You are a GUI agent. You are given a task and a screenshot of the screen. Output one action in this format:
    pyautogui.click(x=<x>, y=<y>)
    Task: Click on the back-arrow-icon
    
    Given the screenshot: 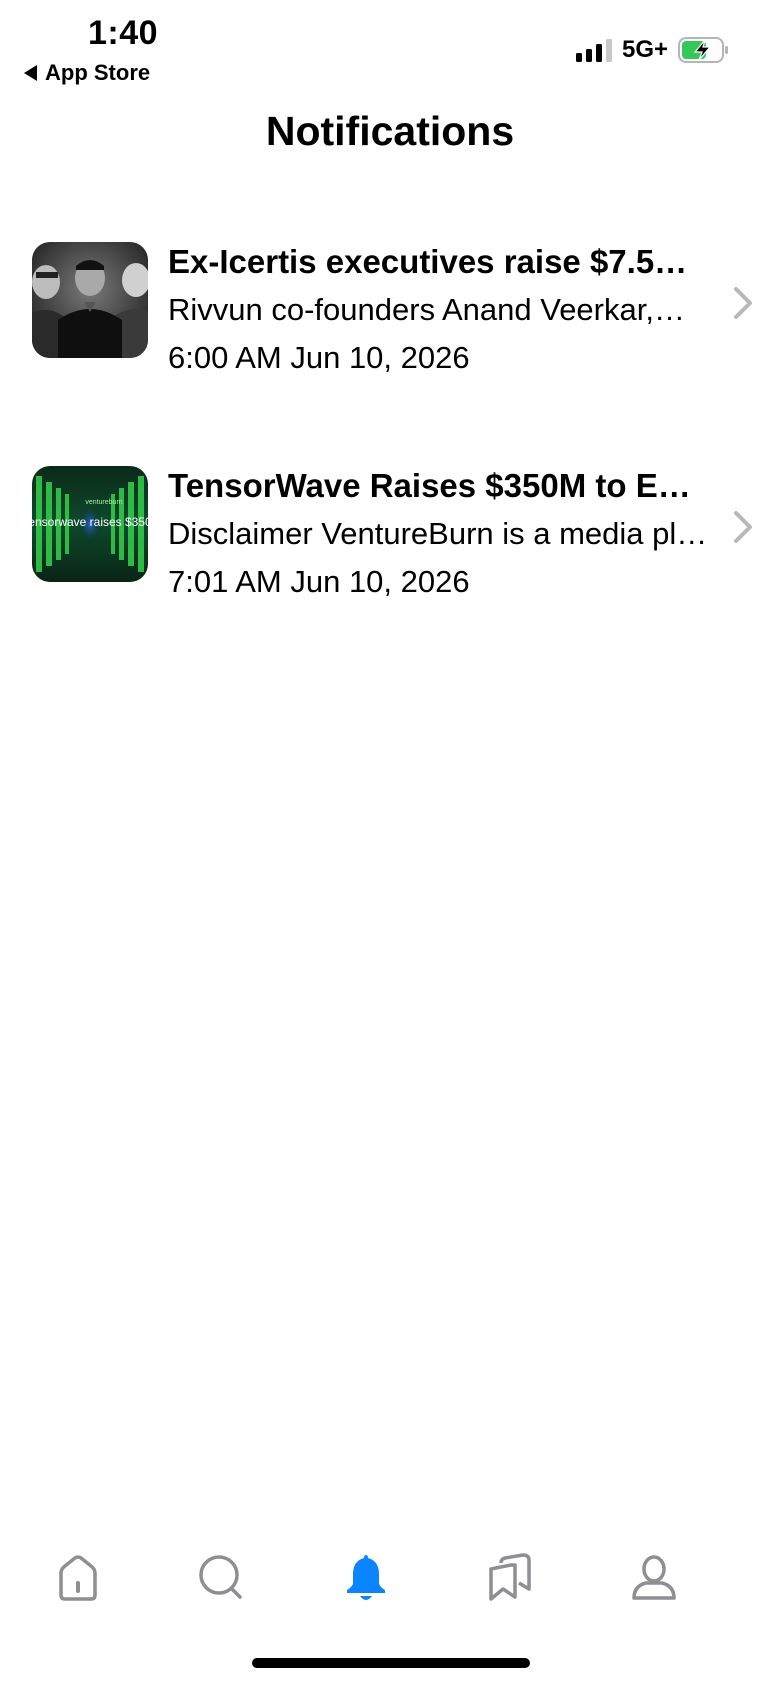 What is the action you would take?
    pyautogui.click(x=30, y=73)
    